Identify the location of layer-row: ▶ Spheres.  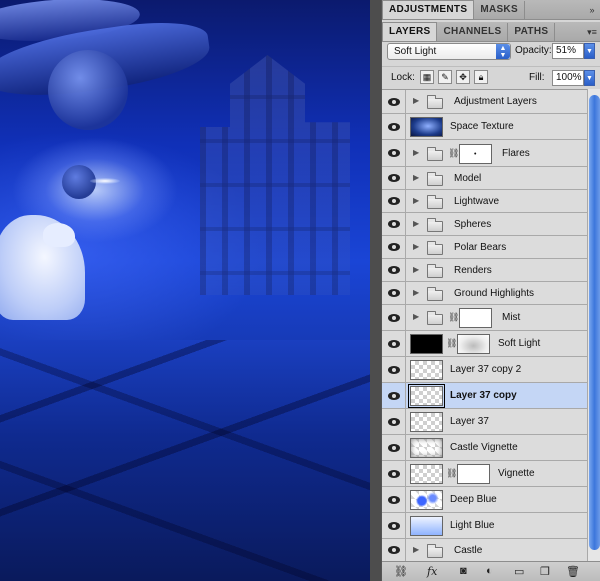
(484, 224).